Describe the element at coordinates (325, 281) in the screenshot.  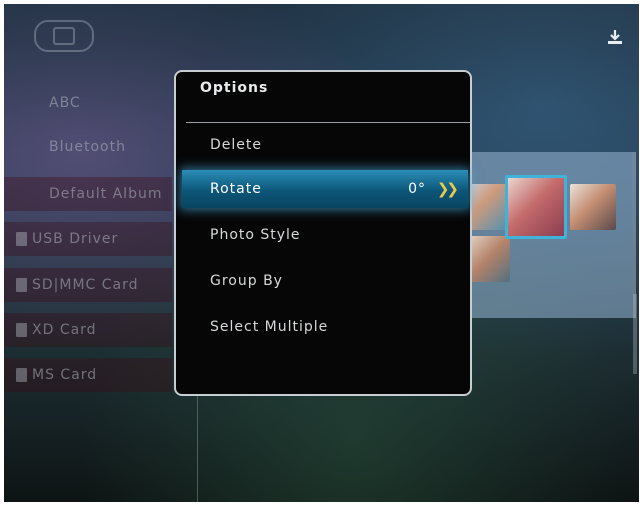
I see `option-group-by: Group By` at that location.